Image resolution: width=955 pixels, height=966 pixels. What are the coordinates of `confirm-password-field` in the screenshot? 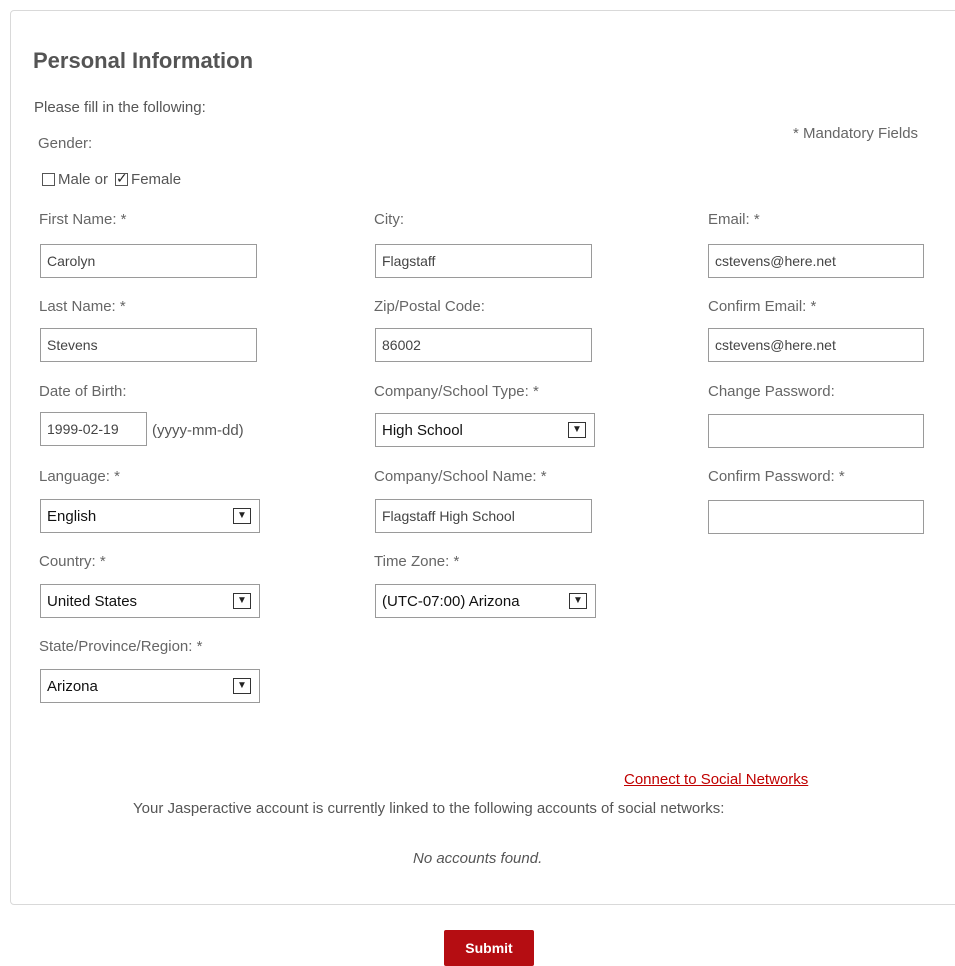 It's located at (816, 517).